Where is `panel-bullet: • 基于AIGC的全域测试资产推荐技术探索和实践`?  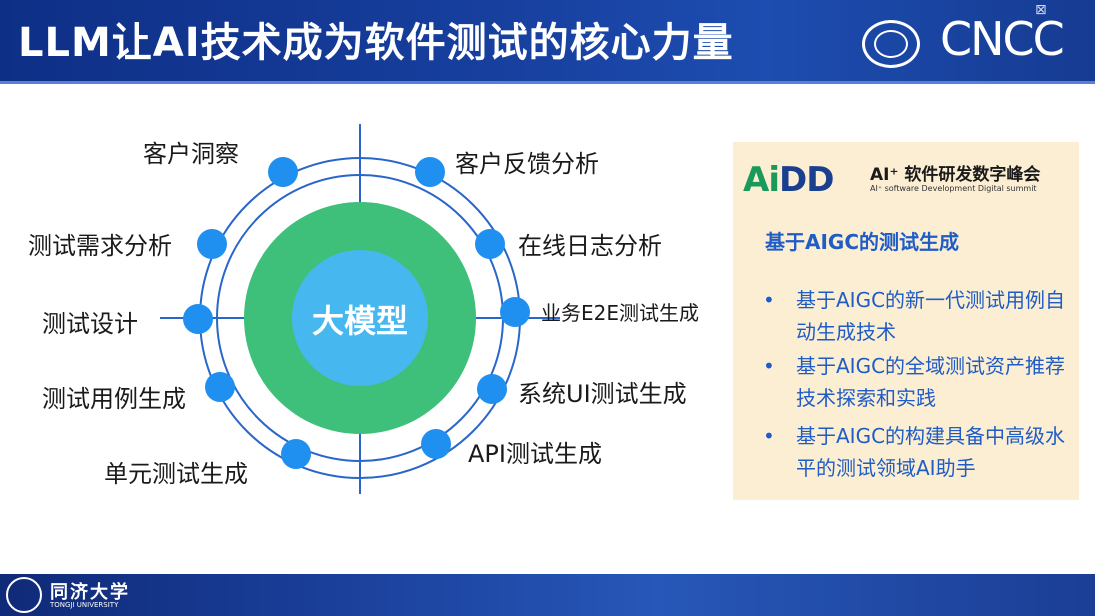 panel-bullet: • 基于AIGC的全域测试资产推荐技术探索和实践 is located at coordinates (918, 382).